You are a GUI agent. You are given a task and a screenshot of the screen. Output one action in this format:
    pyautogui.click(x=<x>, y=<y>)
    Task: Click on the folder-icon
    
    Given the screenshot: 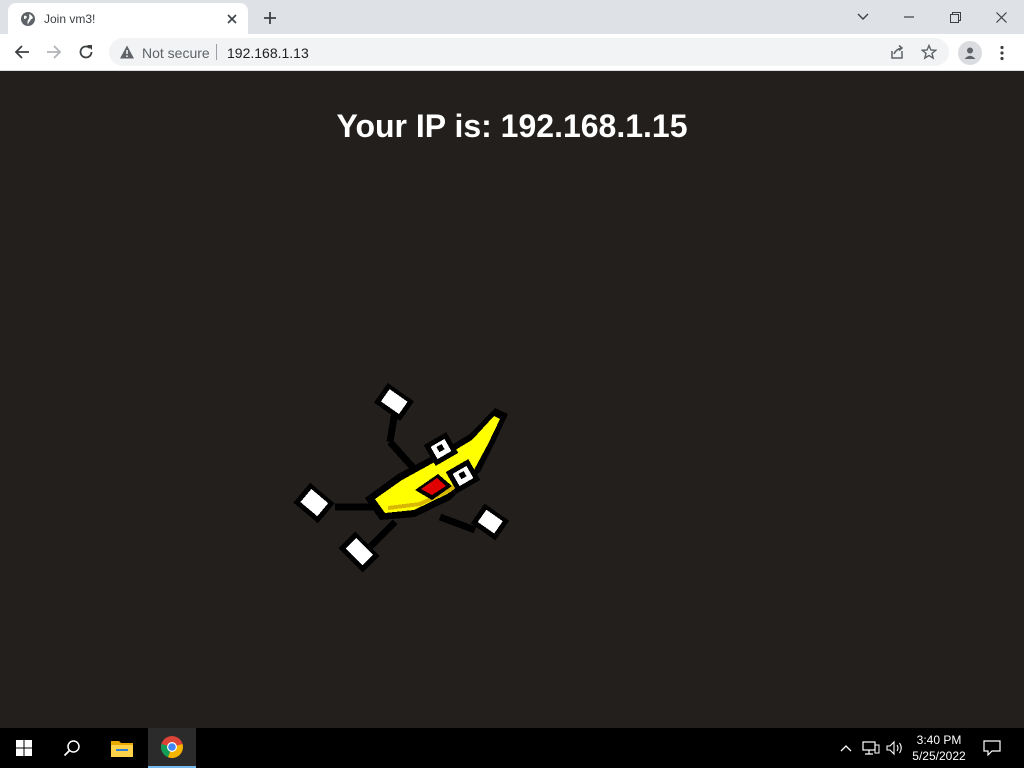 What is the action you would take?
    pyautogui.click(x=122, y=749)
    